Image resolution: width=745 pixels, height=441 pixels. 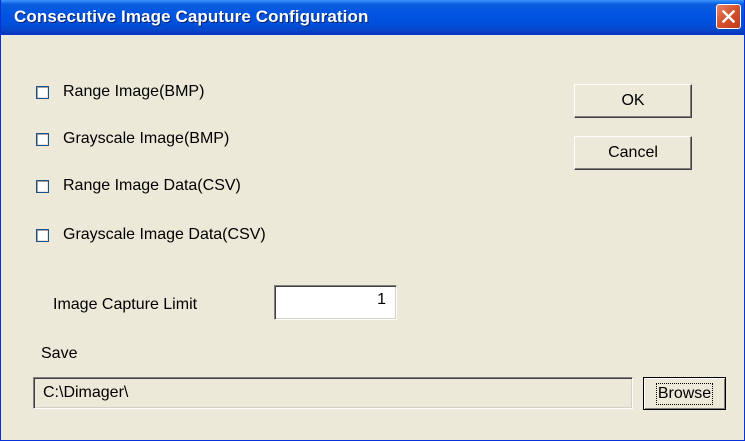 I want to click on browse-button: Browse, so click(x=684, y=393).